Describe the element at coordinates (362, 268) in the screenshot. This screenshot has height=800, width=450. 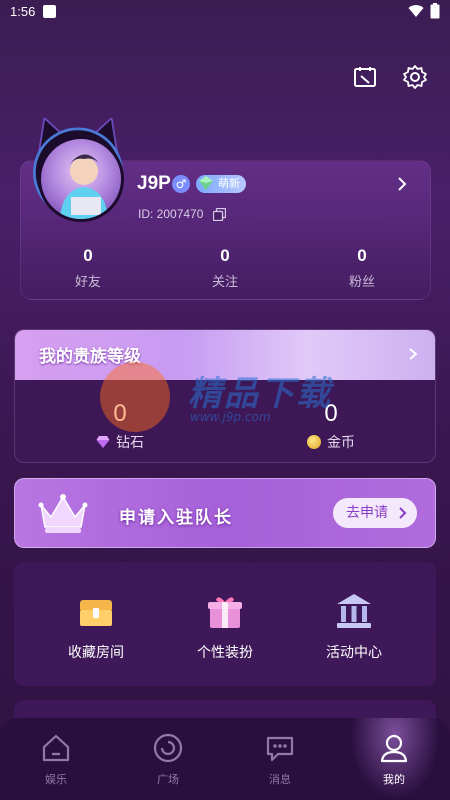
I see `stat-fans: 0 粉丝` at that location.